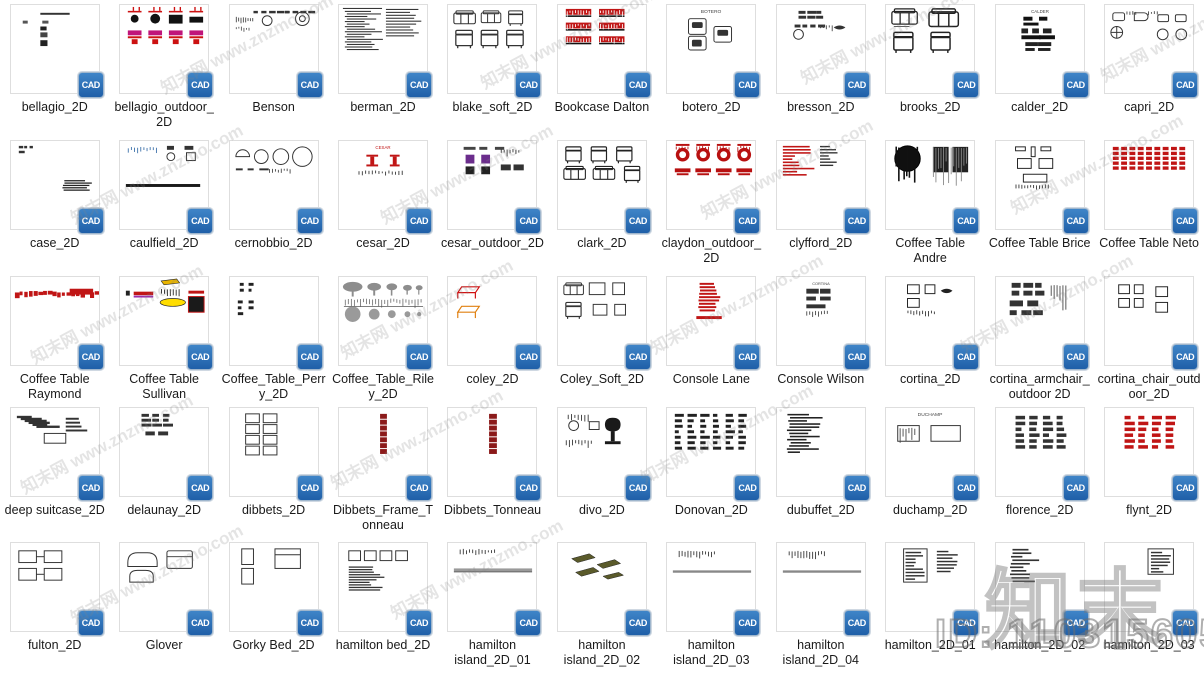 The image size is (1204, 675). I want to click on file-item: CAD Coffee Table Brice, so click(1039, 204).